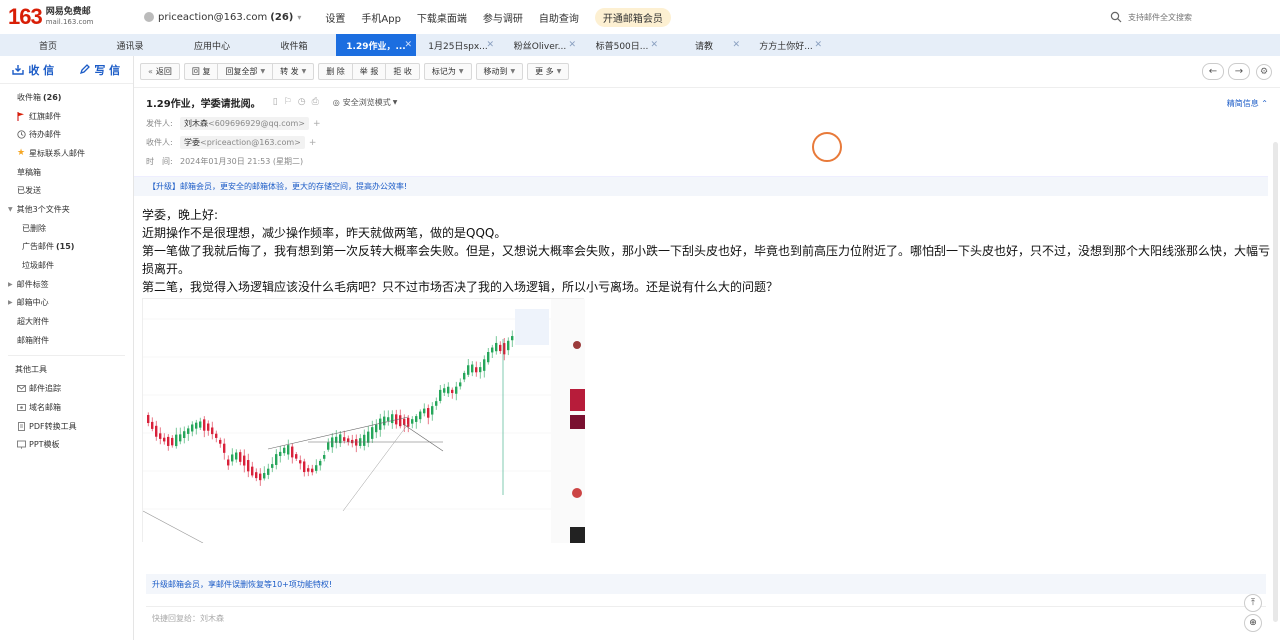  Describe the element at coordinates (302, 102) in the screenshot. I see `clock-icon: ◷` at that location.